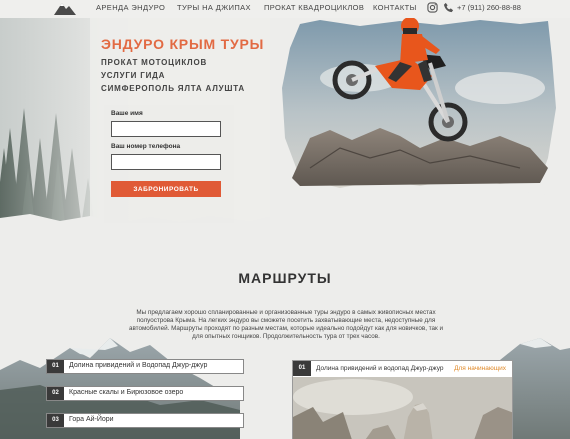 The height and width of the screenshot is (439, 570). Describe the element at coordinates (314, 7) in the screenshot. I see `nav-item-quad-rental: ПРОКАТ КВАДРОЦИКЛОВ` at that location.